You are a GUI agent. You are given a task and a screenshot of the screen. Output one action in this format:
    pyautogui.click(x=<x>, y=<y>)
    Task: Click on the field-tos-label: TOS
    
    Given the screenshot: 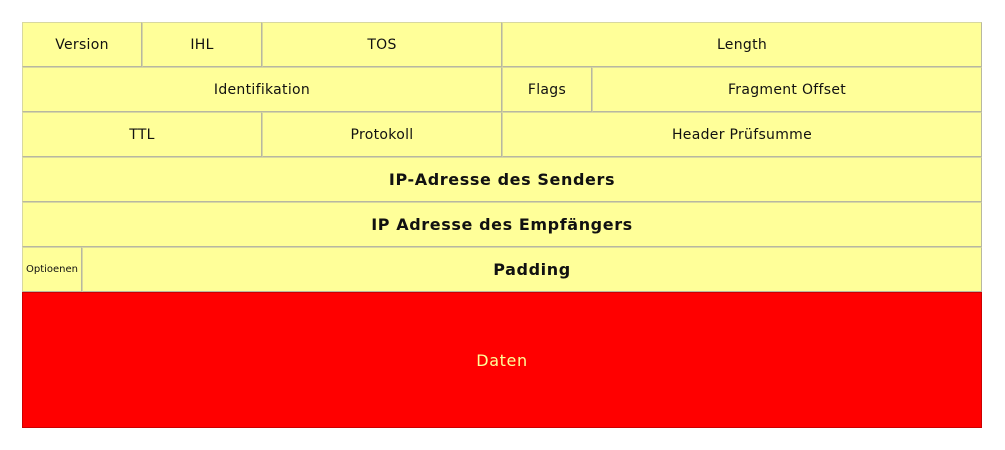 What is the action you would take?
    pyautogui.click(x=382, y=44)
    